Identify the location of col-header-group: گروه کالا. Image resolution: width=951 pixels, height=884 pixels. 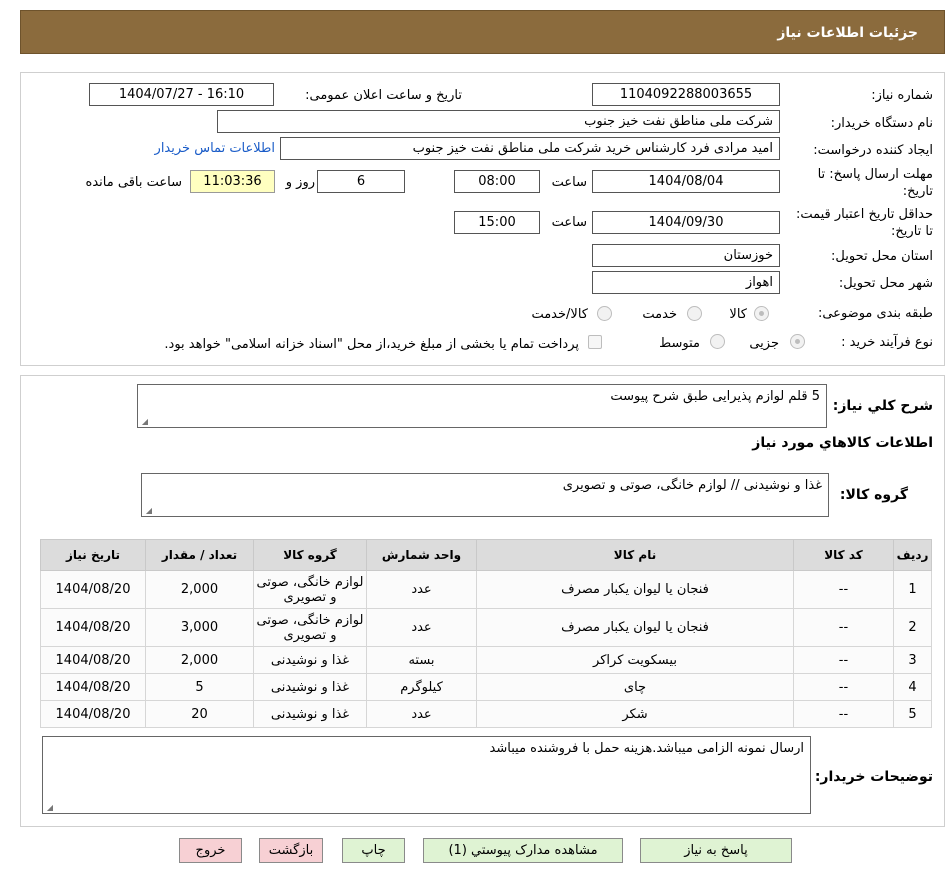
(310, 555).